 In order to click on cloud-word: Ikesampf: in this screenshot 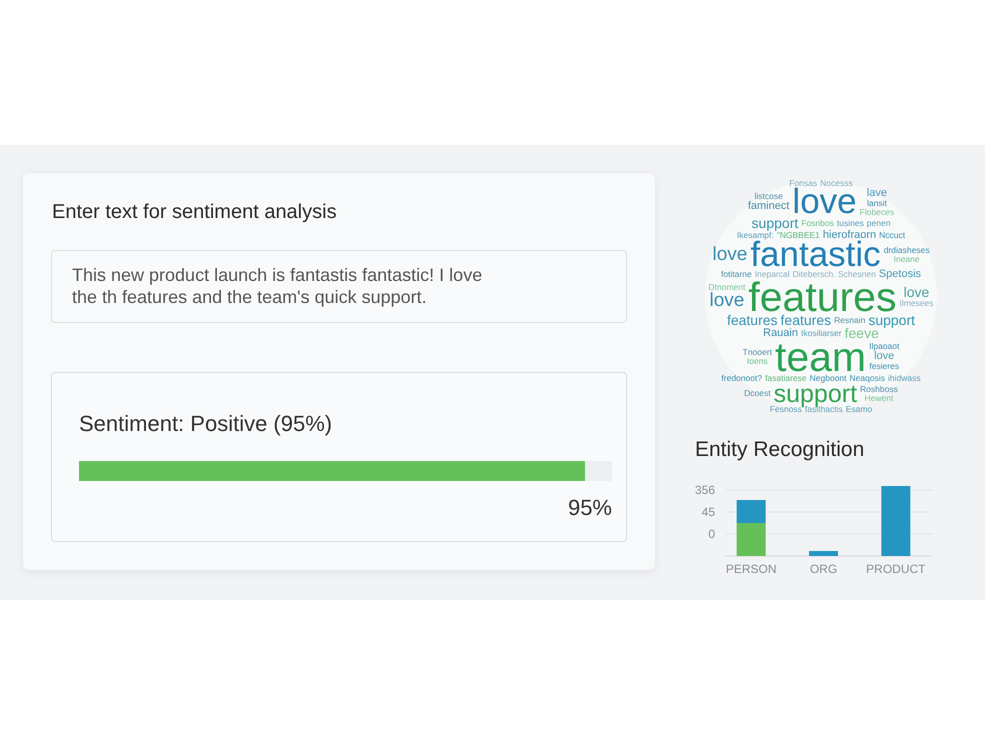, I will do `click(755, 235)`.